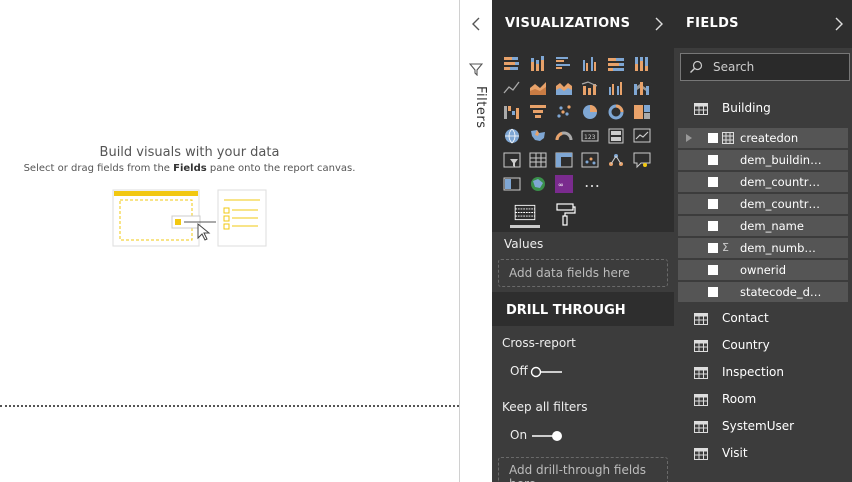 The height and width of the screenshot is (482, 852). What do you see at coordinates (476, 69) in the screenshot?
I see `funnel-icon` at bounding box center [476, 69].